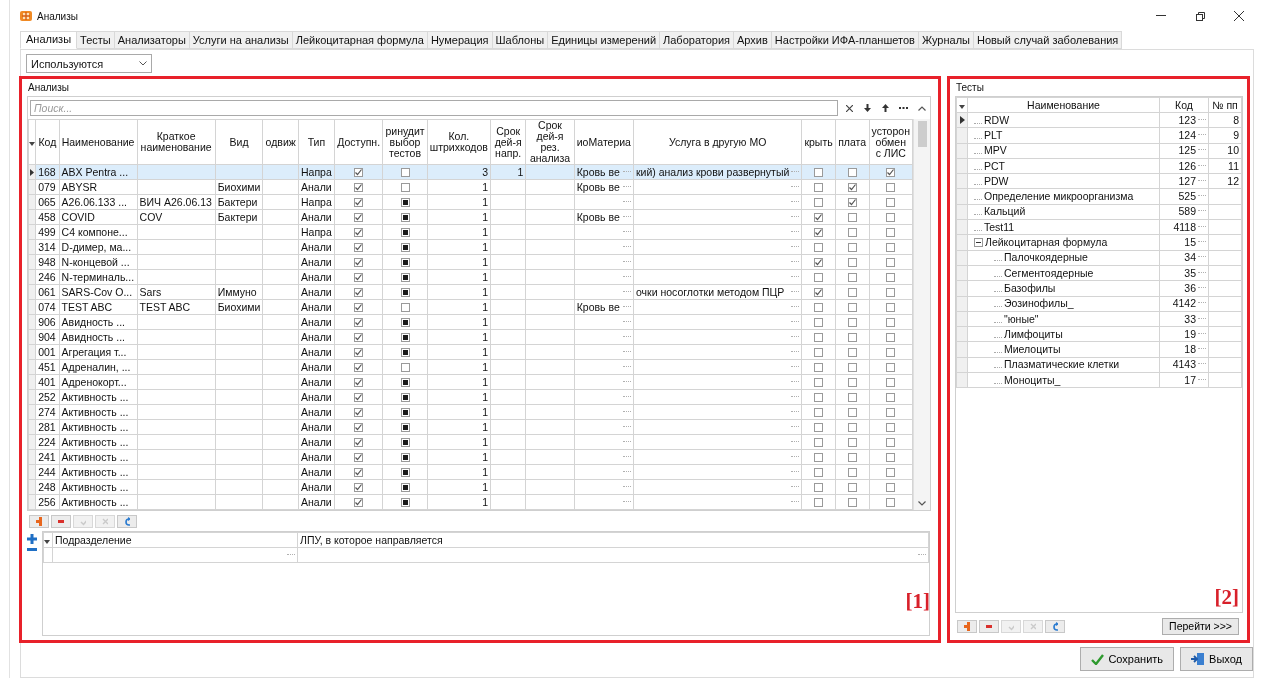 The width and height of the screenshot is (1266, 678). What do you see at coordinates (550, 142) in the screenshot?
I see `column-header: Срок дей-я рез. анализа` at bounding box center [550, 142].